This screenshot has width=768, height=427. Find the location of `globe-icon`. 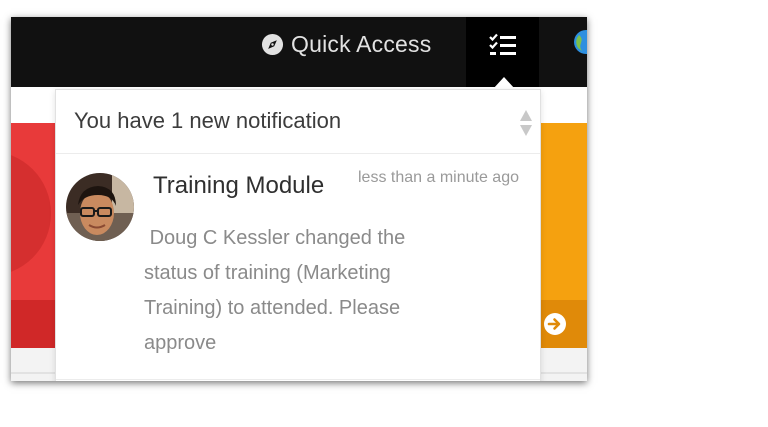

globe-icon is located at coordinates (580, 42).